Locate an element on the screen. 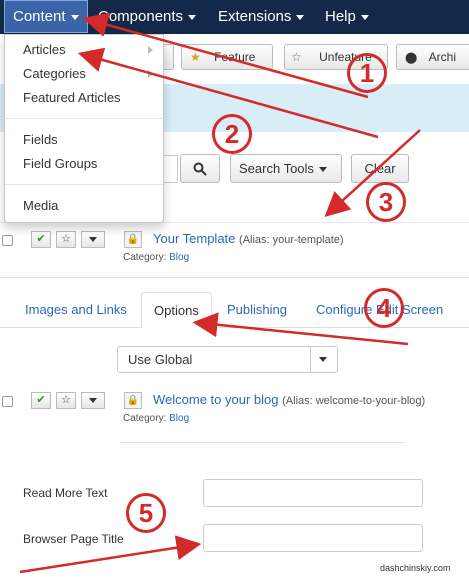 The image size is (469, 579). badge-number: 5 is located at coordinates (146, 513).